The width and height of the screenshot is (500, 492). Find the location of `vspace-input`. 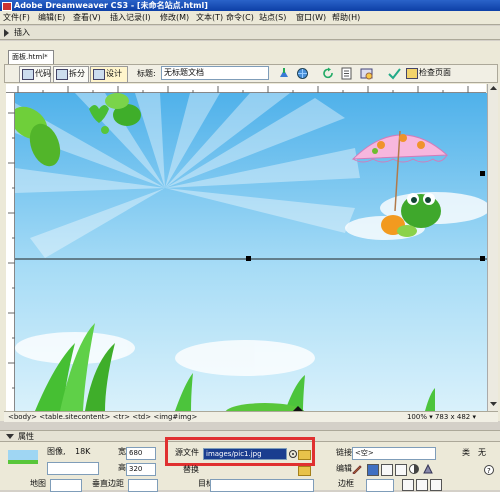

vspace-input is located at coordinates (143, 485).